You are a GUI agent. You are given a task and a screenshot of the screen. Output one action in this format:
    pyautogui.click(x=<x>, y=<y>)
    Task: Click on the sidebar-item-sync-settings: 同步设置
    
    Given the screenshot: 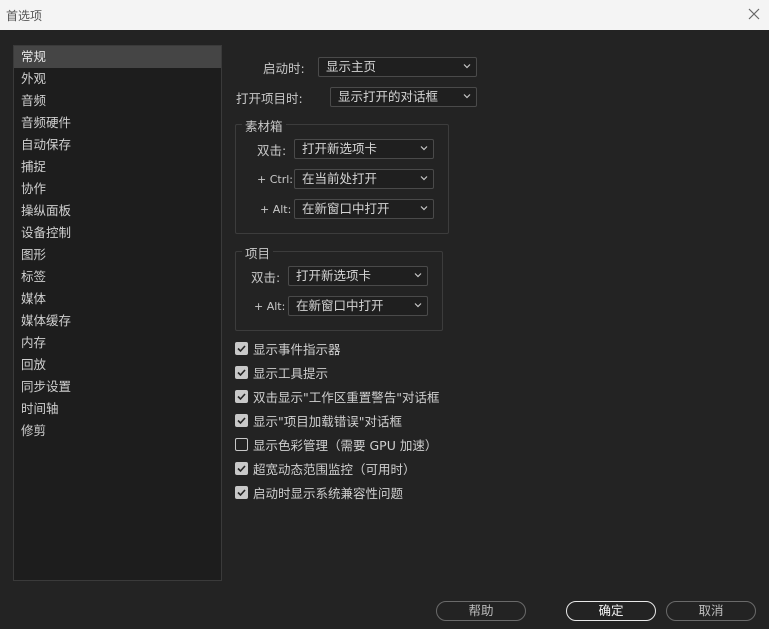 What is the action you would take?
    pyautogui.click(x=117, y=387)
    